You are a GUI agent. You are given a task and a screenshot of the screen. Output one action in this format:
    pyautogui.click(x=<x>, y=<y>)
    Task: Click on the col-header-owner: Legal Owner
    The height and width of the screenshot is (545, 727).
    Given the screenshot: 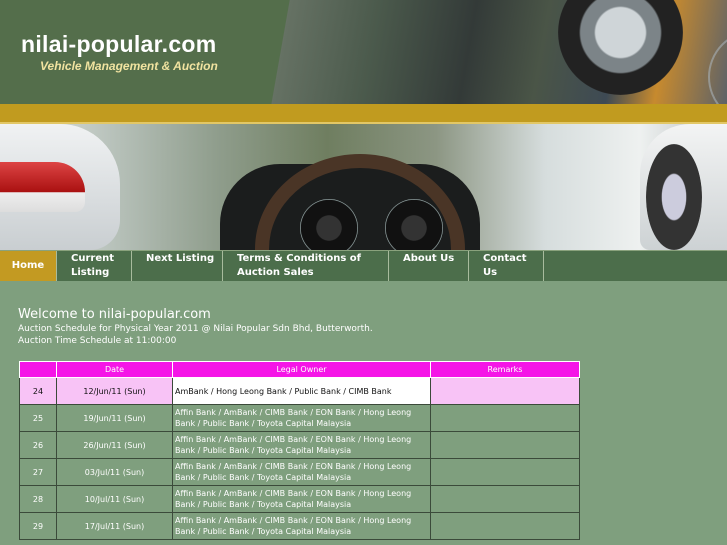 What is the action you would take?
    pyautogui.click(x=301, y=369)
    